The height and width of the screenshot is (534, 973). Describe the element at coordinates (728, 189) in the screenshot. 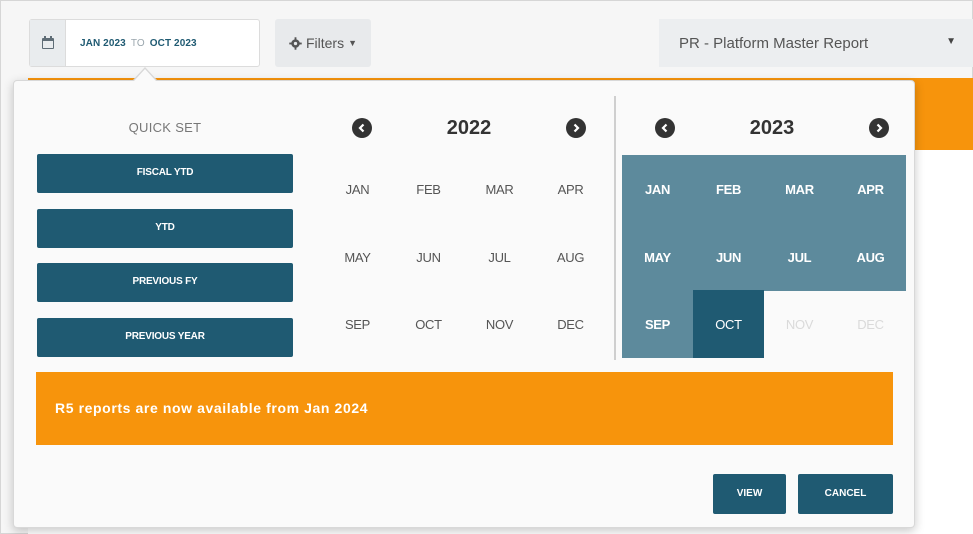

I see `month-cell-2023-feb: FEB` at that location.